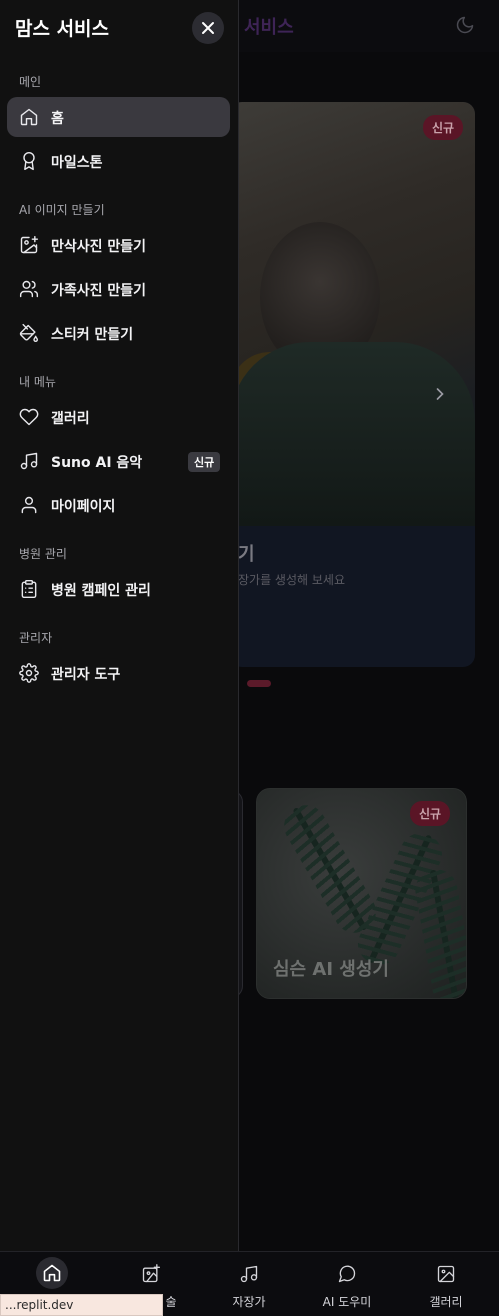 The width and height of the screenshot is (499, 1316). I want to click on bottom-nav-label: 자장가, so click(249, 1302).